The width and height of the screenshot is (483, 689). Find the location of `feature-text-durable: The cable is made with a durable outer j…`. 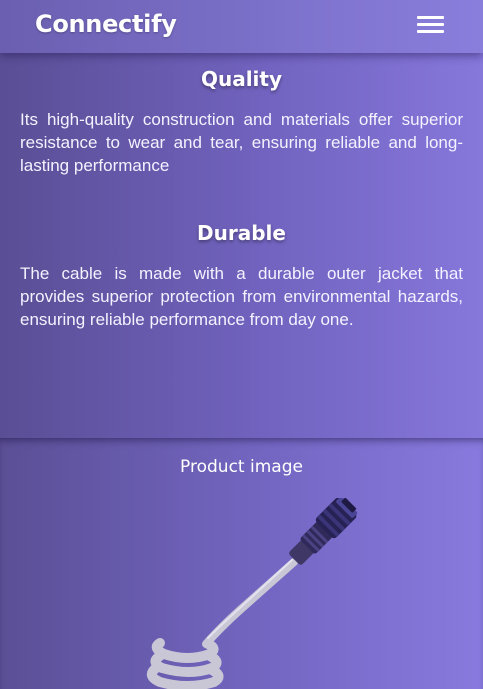

feature-text-durable: The cable is made with a durable outer j… is located at coordinates (241, 296).